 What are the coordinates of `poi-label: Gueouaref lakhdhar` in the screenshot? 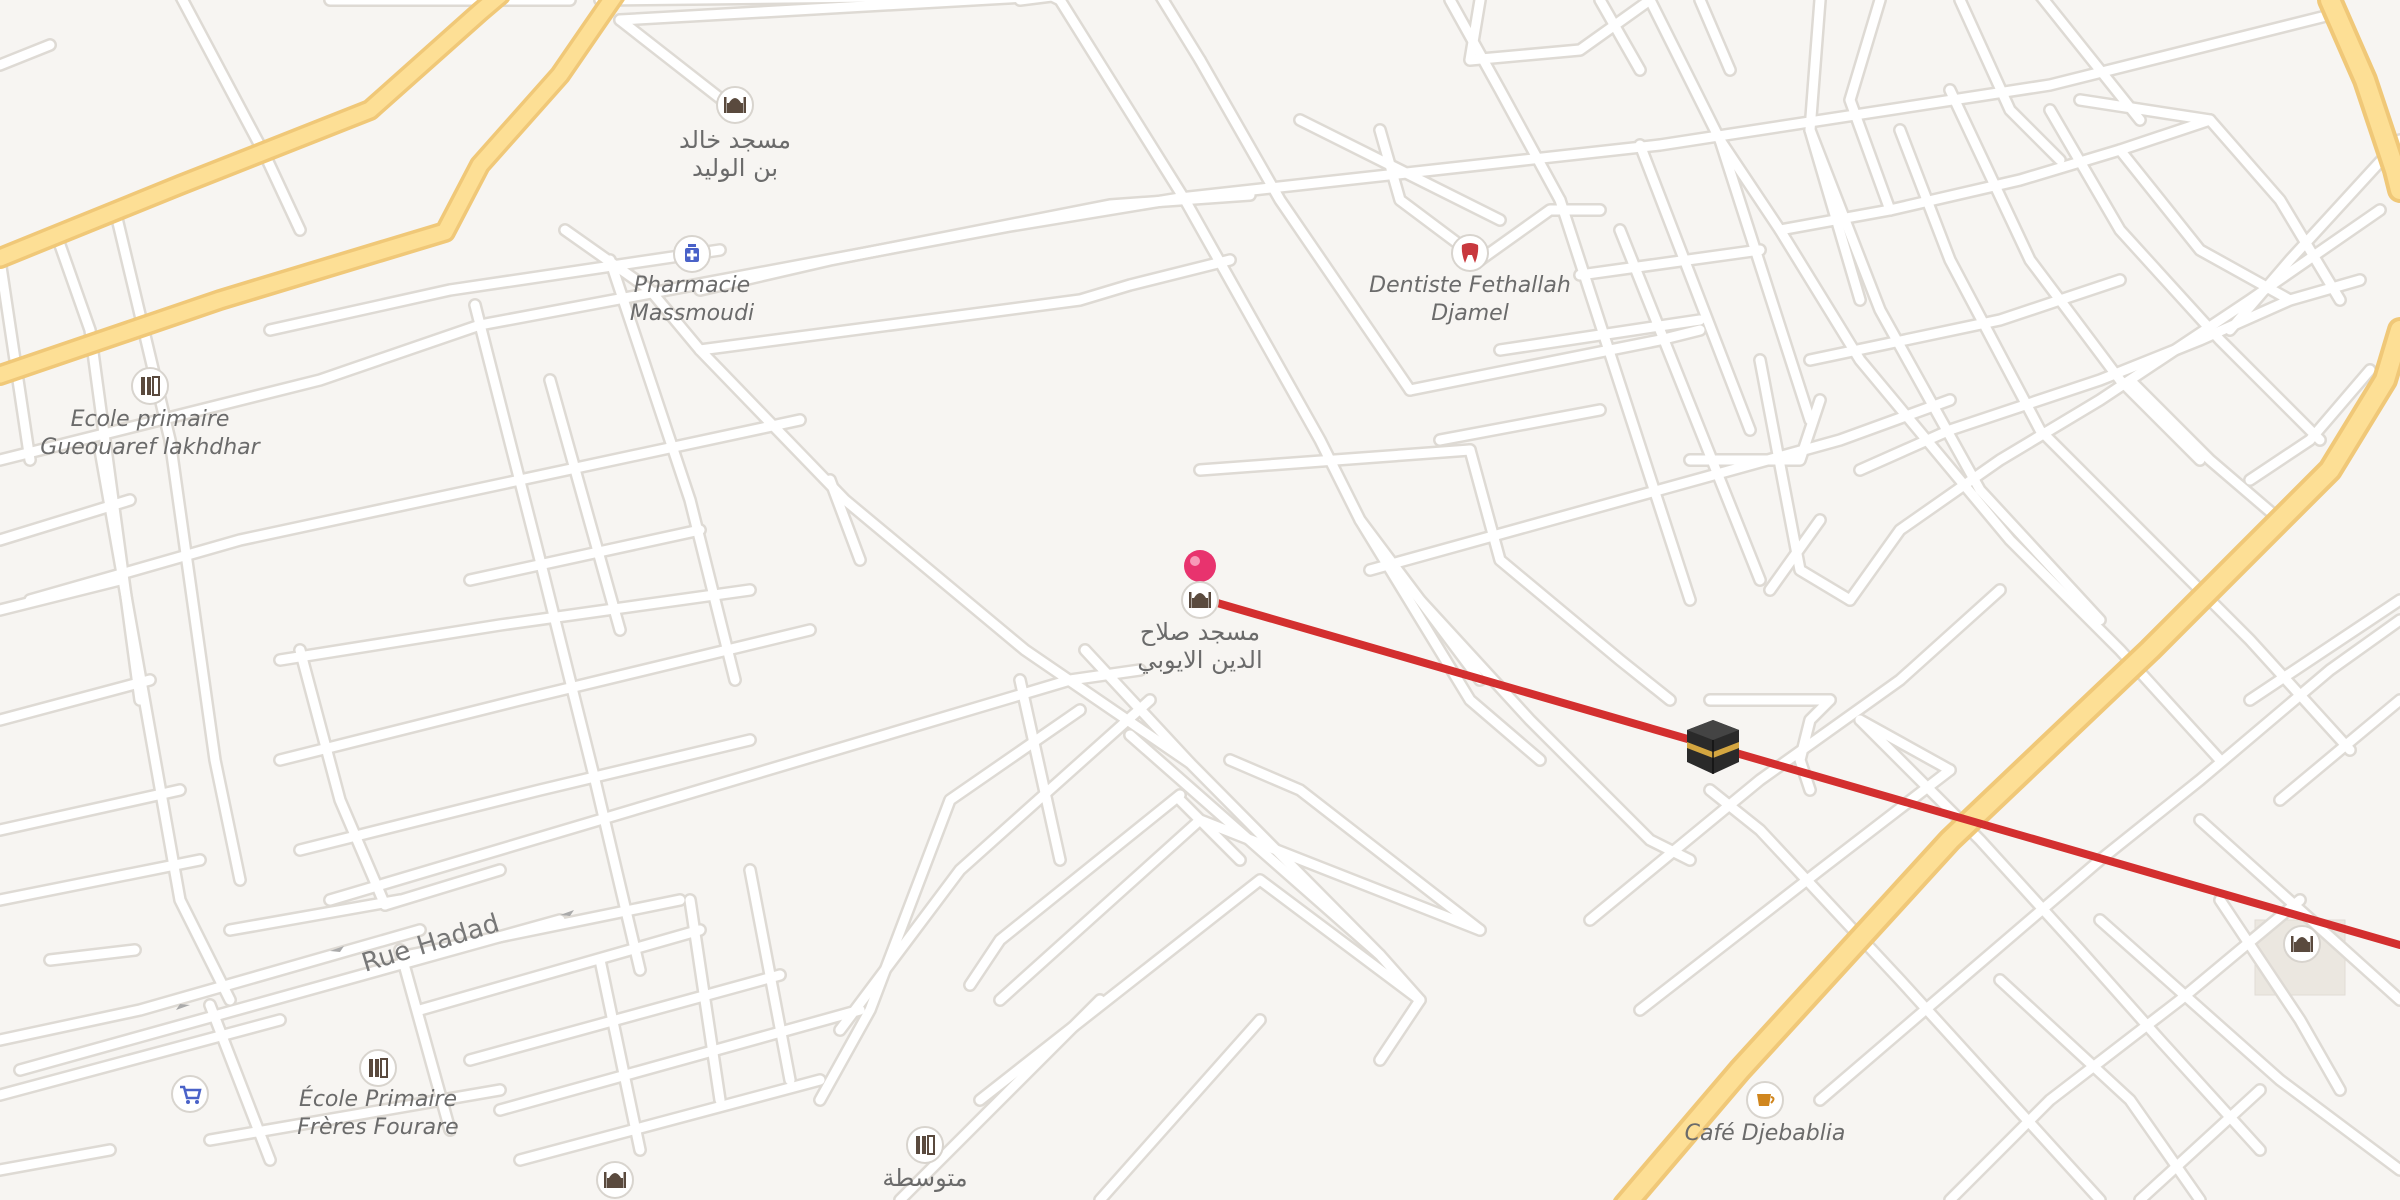 It's located at (150, 447).